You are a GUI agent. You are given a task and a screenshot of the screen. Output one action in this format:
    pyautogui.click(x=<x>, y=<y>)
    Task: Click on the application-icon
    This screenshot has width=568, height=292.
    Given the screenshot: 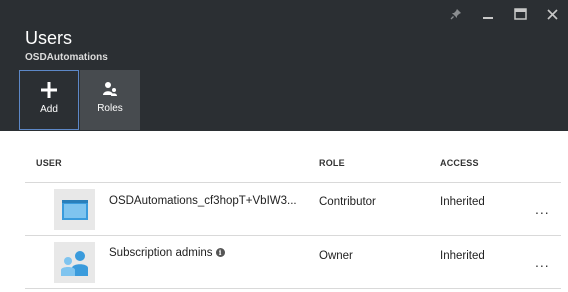 What is the action you would take?
    pyautogui.click(x=74, y=209)
    